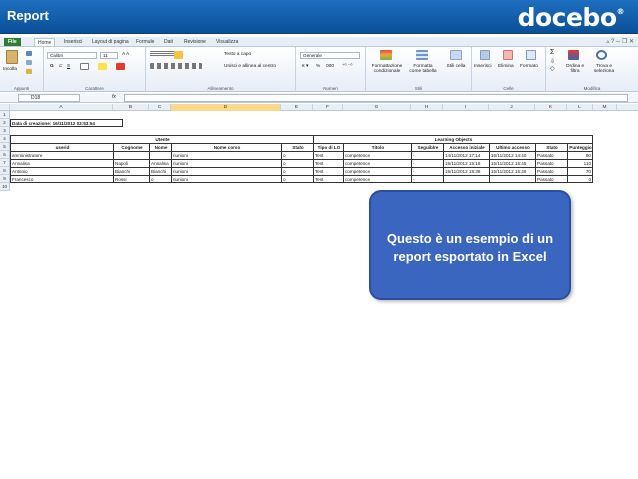 Image resolution: width=638 pixels, height=479 pixels. Describe the element at coordinates (131, 107) in the screenshot. I see `column-header-b: B` at that location.